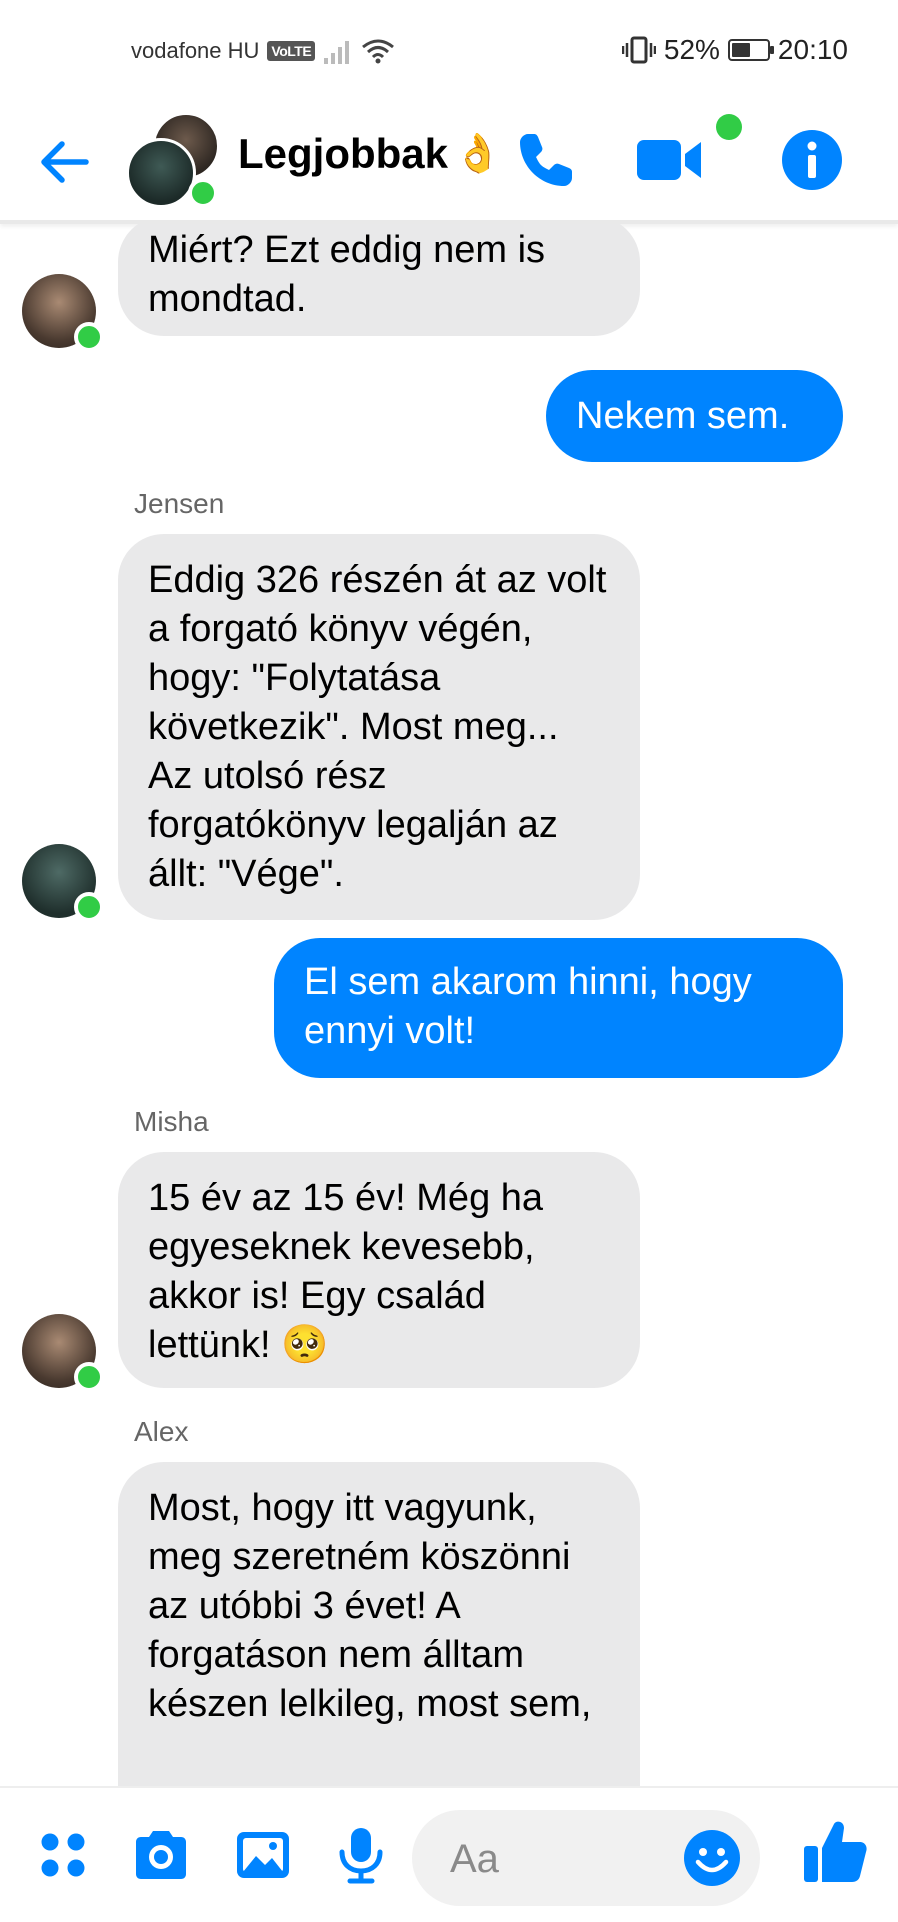 This screenshot has width=898, height=1922. I want to click on phone-icon, so click(546, 160).